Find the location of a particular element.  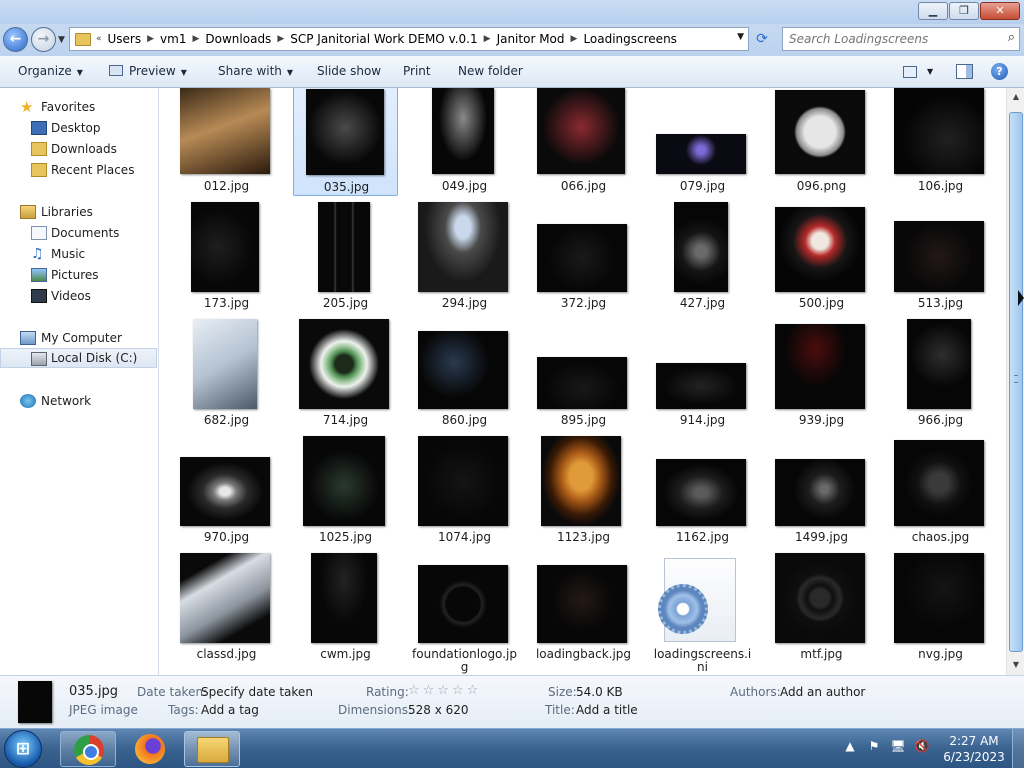

file-item: 1074.jpg is located at coordinates (464, 490).